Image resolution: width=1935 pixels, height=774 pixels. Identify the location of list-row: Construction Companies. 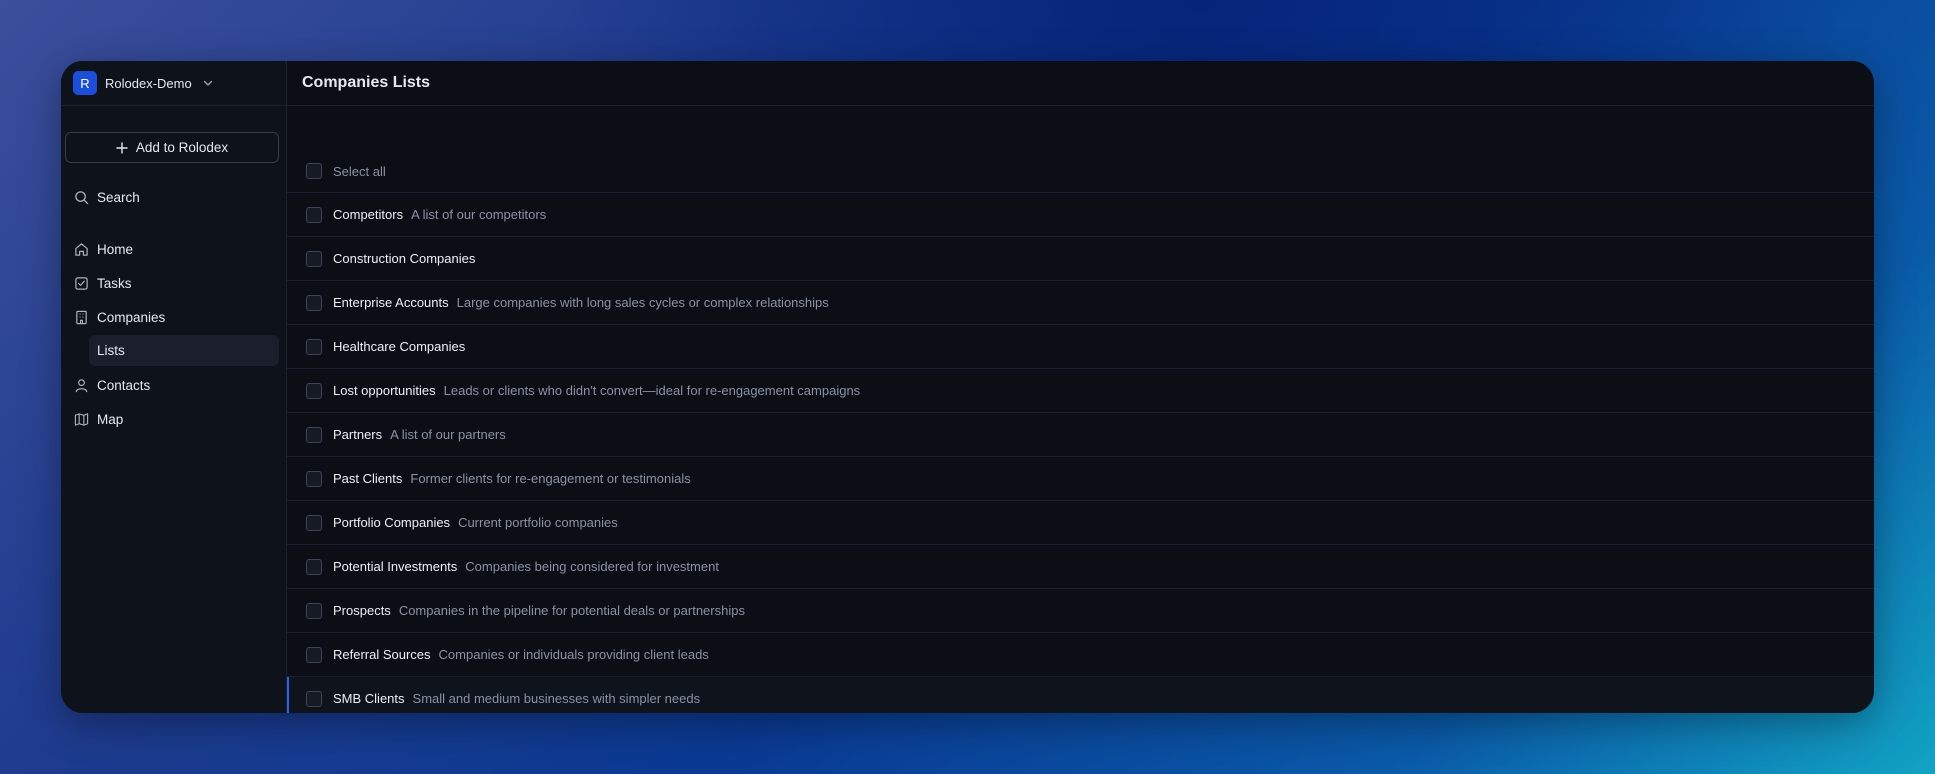
(1080, 258).